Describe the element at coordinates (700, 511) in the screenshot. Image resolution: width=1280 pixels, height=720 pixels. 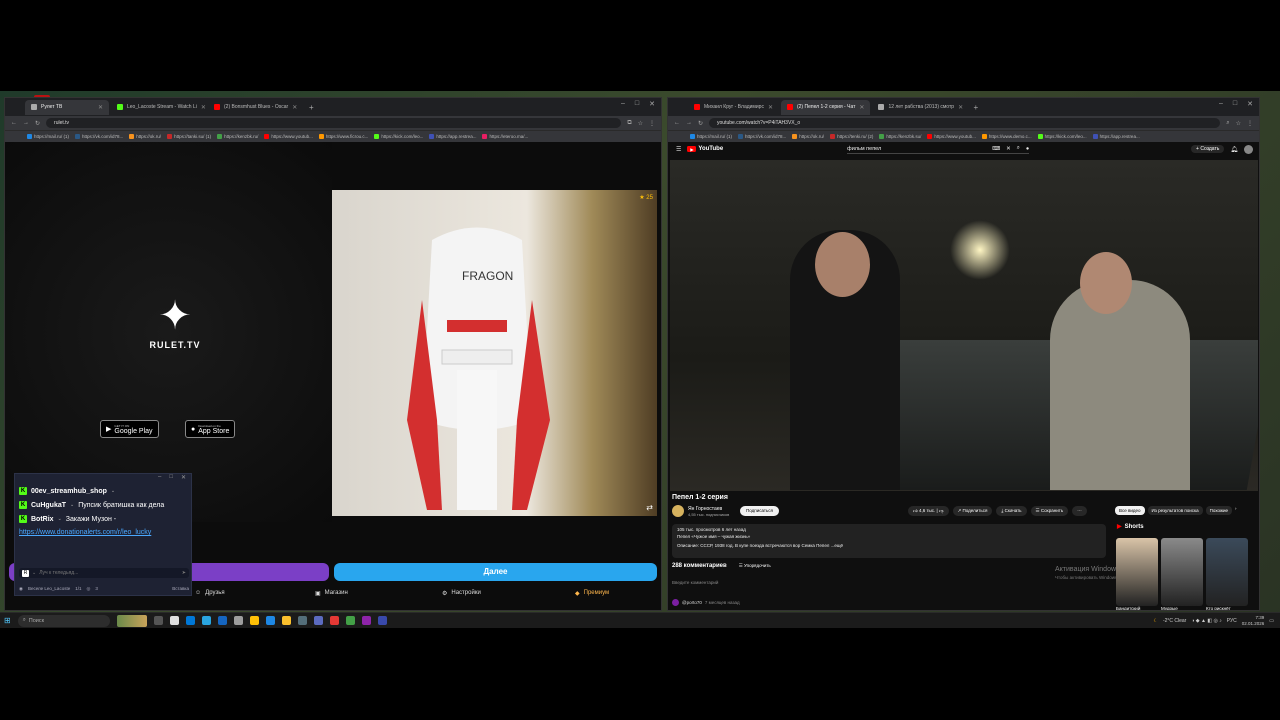
I see `channel-info: Ян Горностаев 4,55 тыс. подписчиков` at that location.